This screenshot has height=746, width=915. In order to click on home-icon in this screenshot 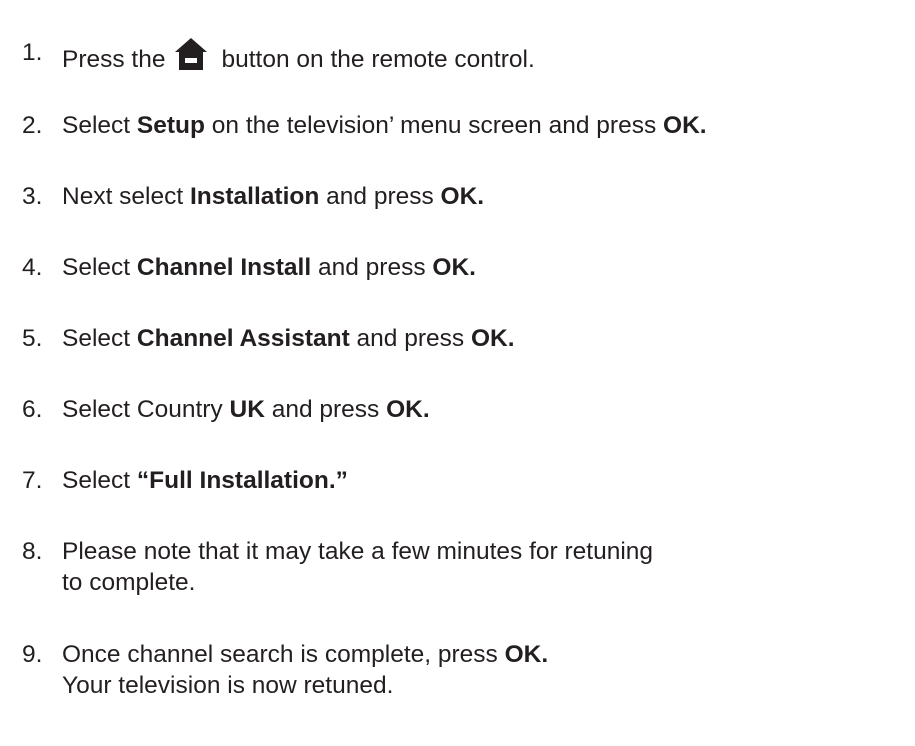, I will do `click(191, 54)`.